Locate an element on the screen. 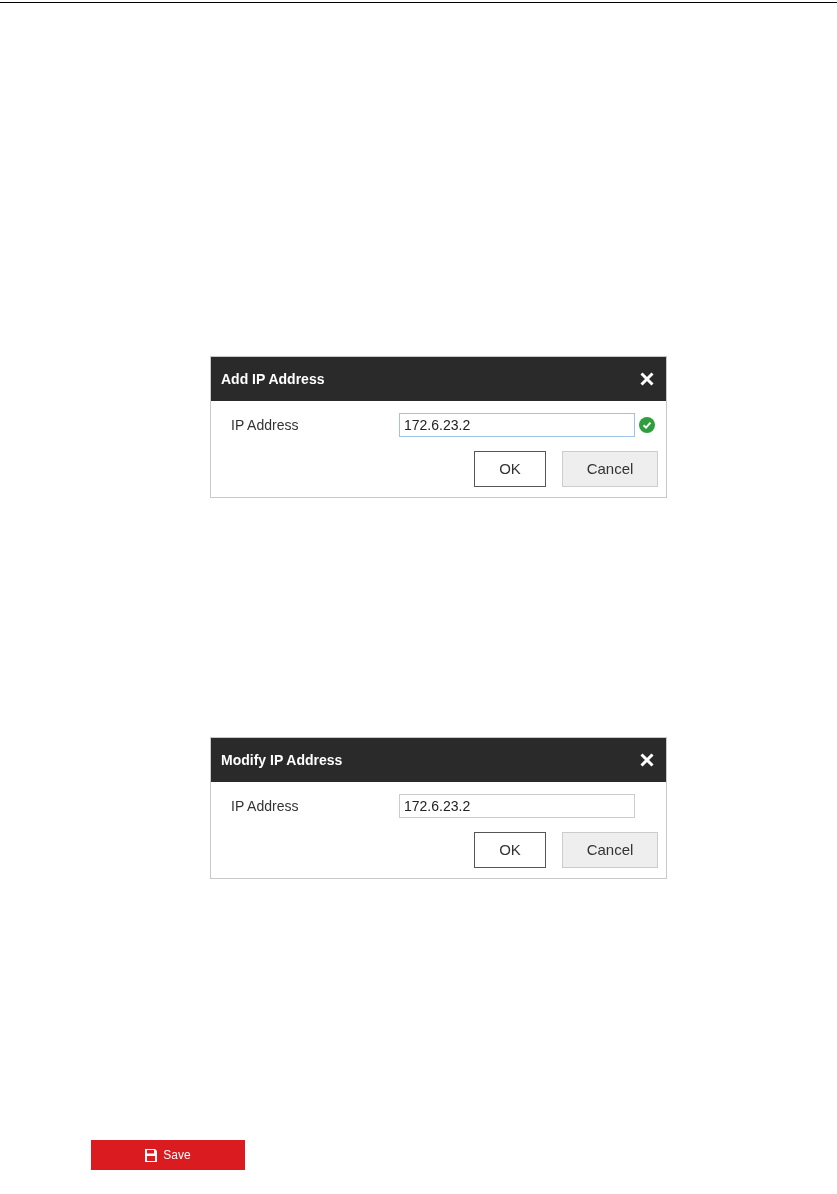 The height and width of the screenshot is (1194, 837). save-button: Save is located at coordinates (168, 1155).